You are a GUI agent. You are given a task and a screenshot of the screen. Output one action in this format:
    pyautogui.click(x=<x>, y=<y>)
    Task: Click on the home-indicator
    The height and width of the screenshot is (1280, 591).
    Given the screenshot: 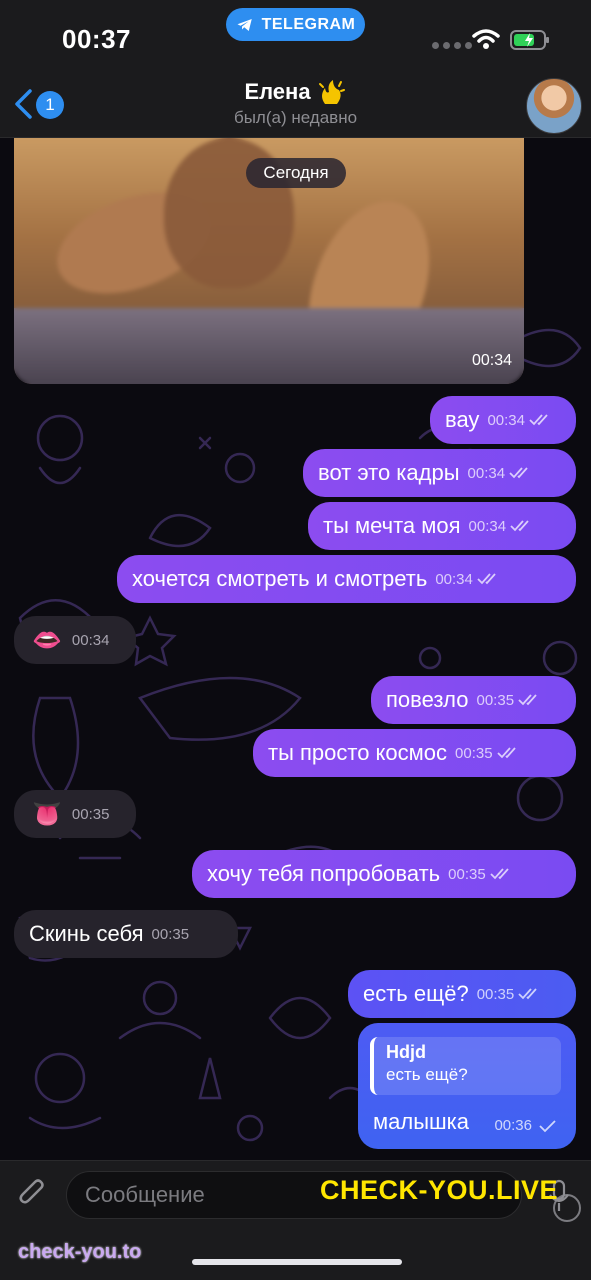 What is the action you would take?
    pyautogui.click(x=297, y=1262)
    